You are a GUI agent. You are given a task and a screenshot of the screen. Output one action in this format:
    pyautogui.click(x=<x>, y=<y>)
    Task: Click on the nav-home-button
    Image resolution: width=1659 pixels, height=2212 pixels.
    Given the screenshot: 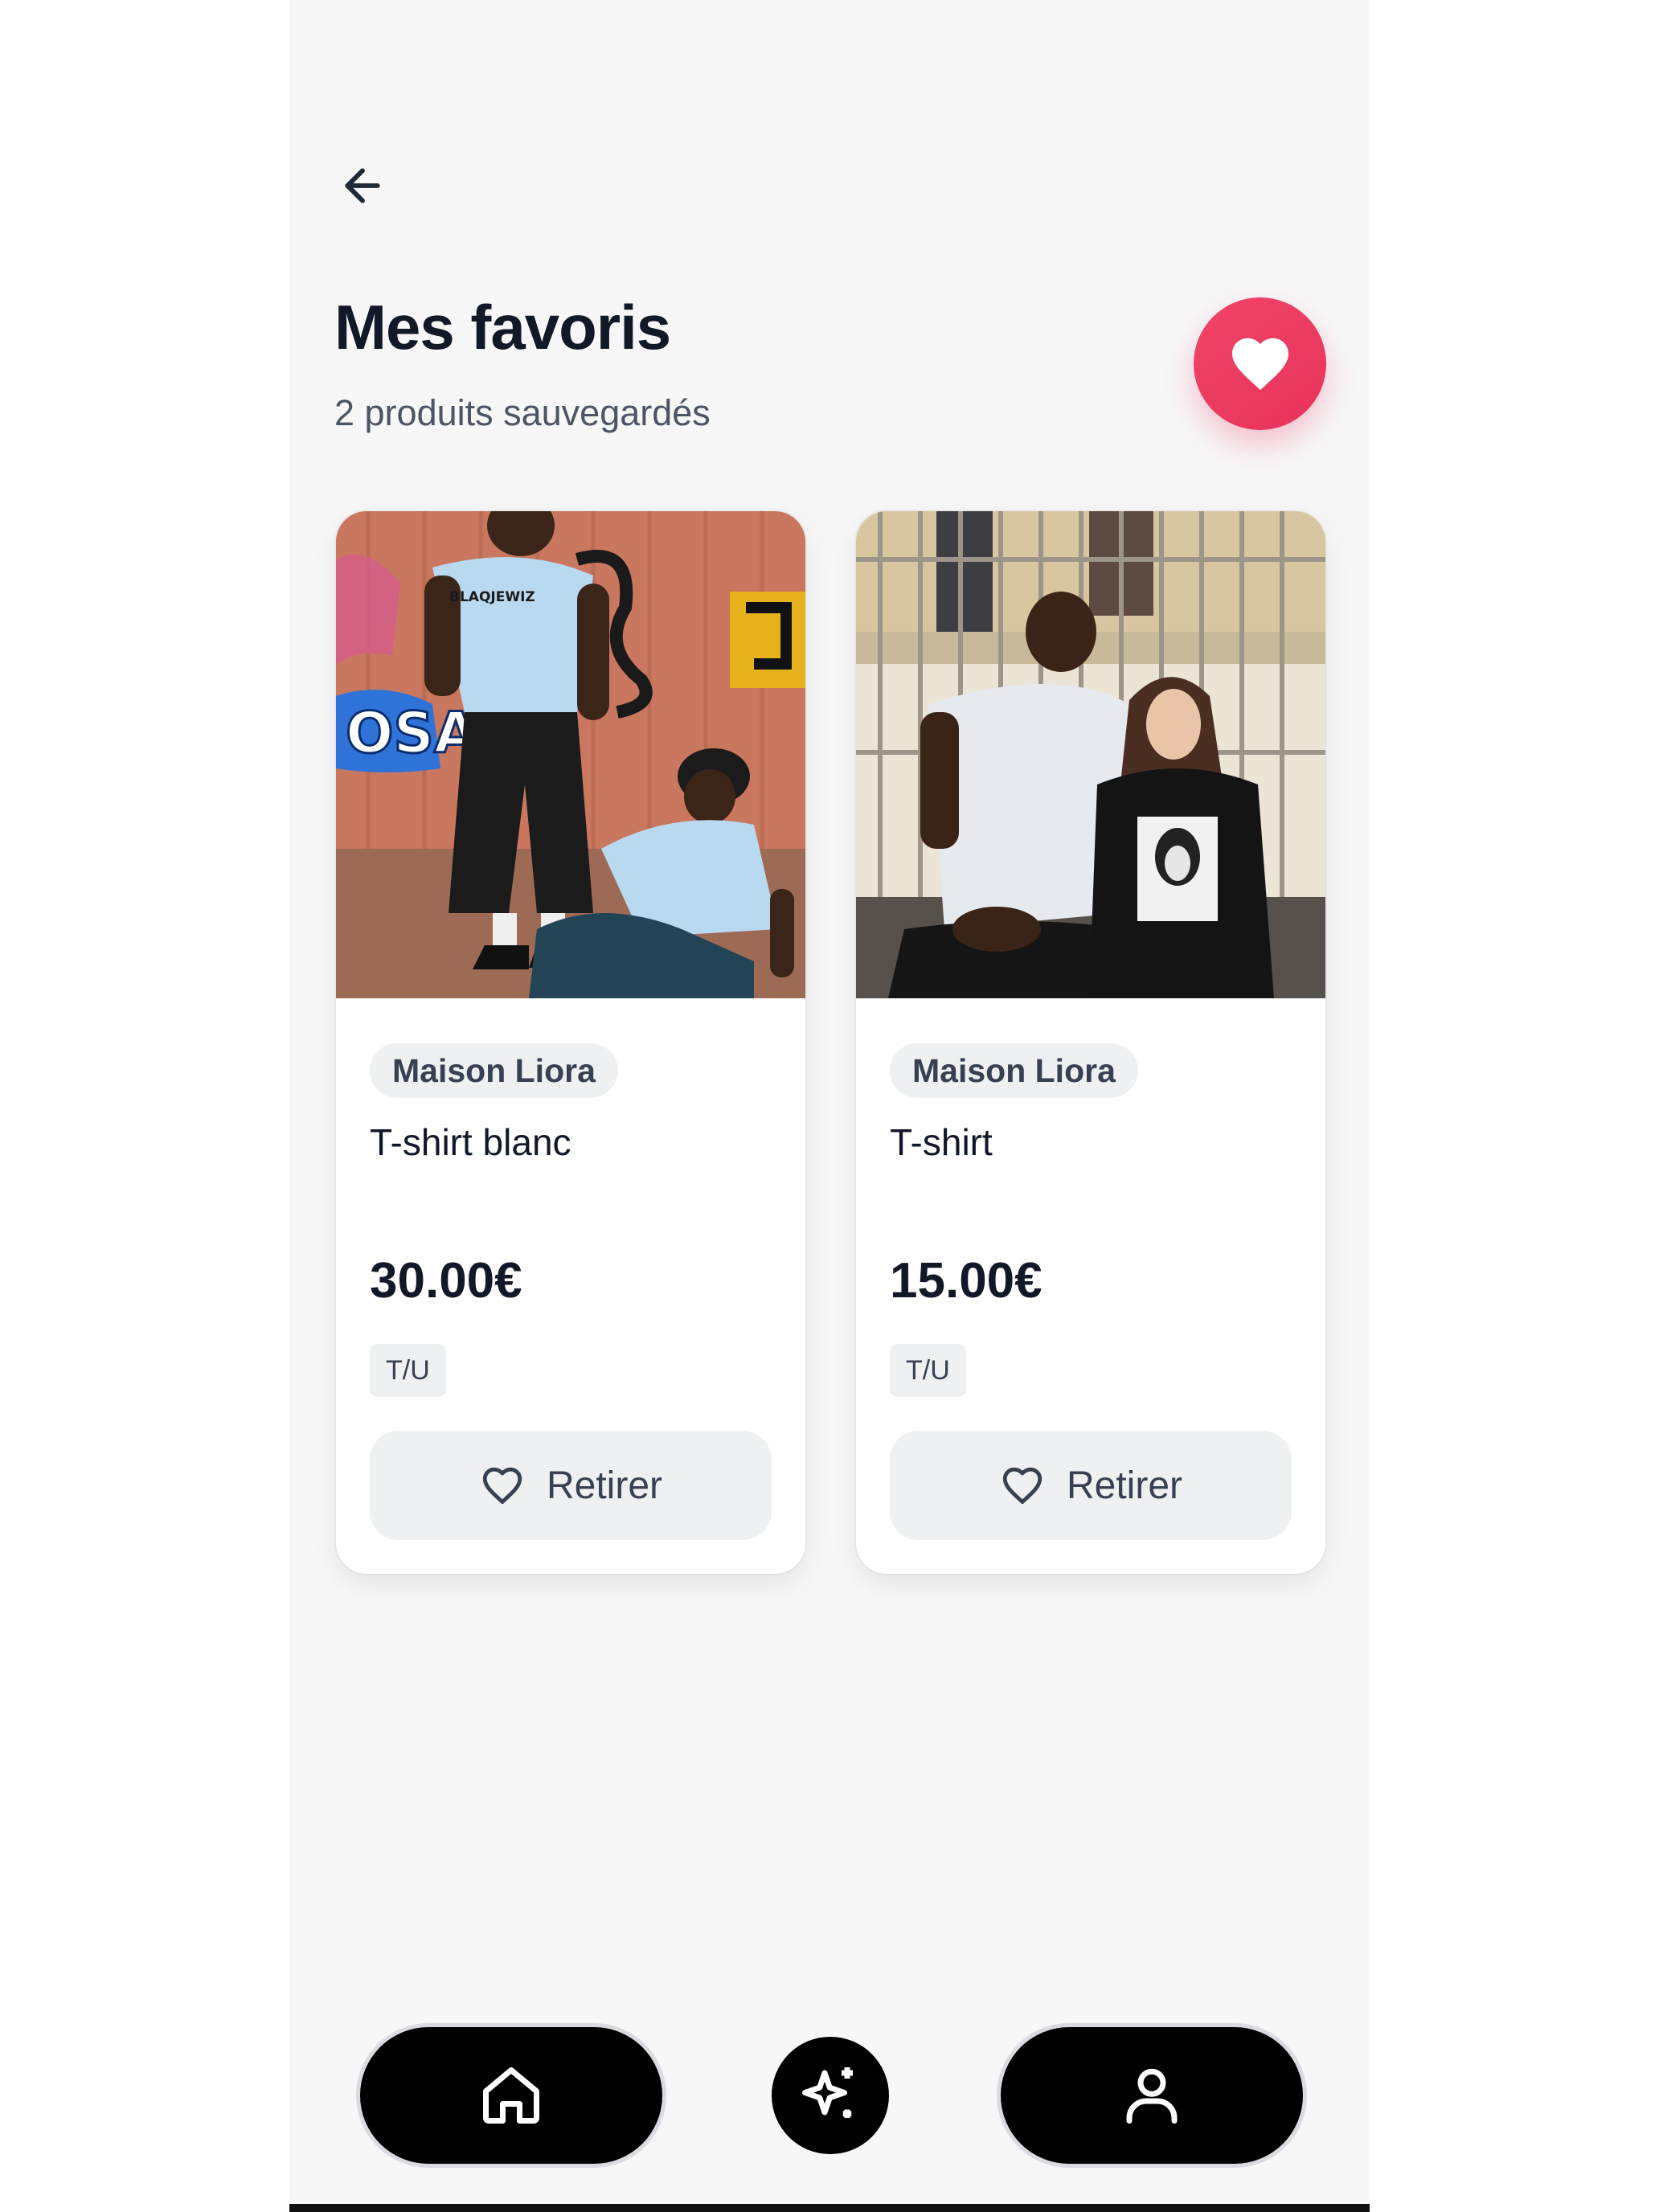 What is the action you would take?
    pyautogui.click(x=511, y=2095)
    